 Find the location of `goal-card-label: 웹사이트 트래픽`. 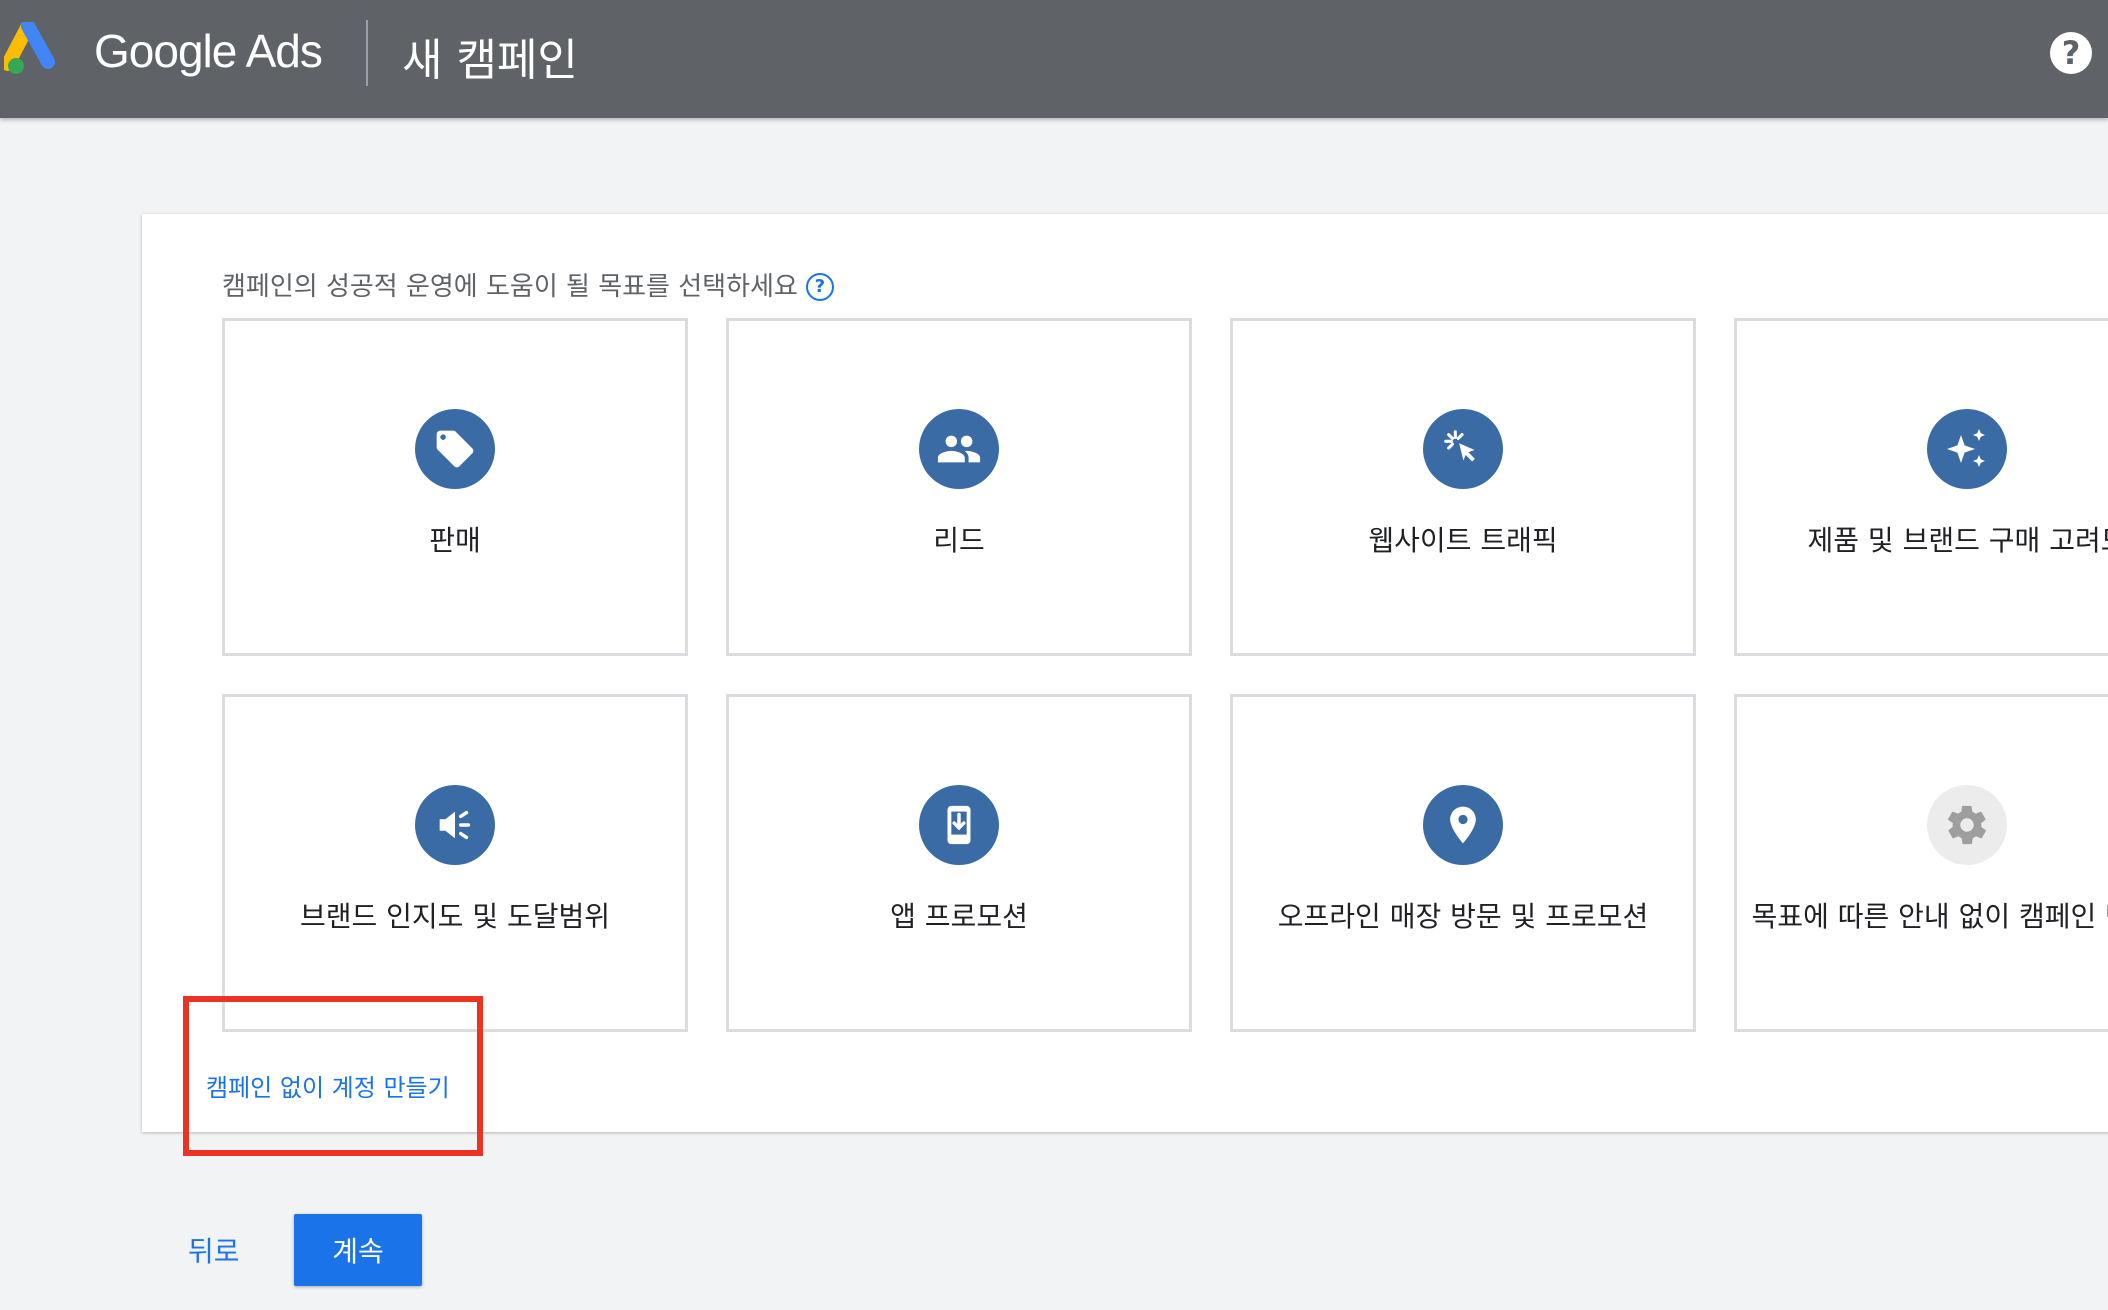

goal-card-label: 웹사이트 트래픽 is located at coordinates (1463, 540).